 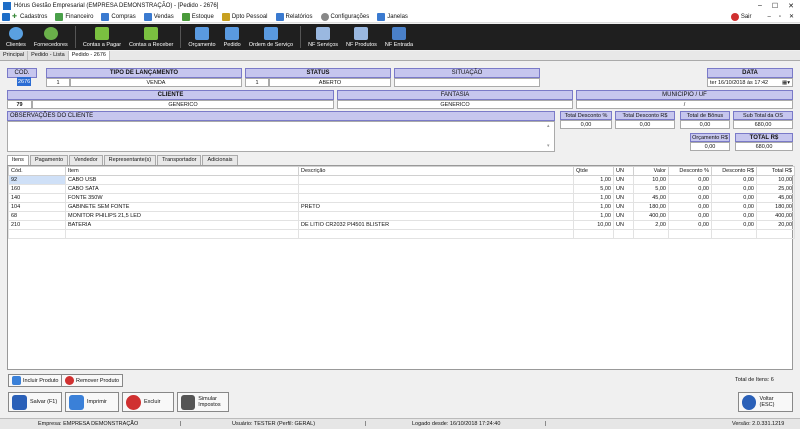 What do you see at coordinates (92, 402) in the screenshot?
I see `print-button: Imprimir` at bounding box center [92, 402].